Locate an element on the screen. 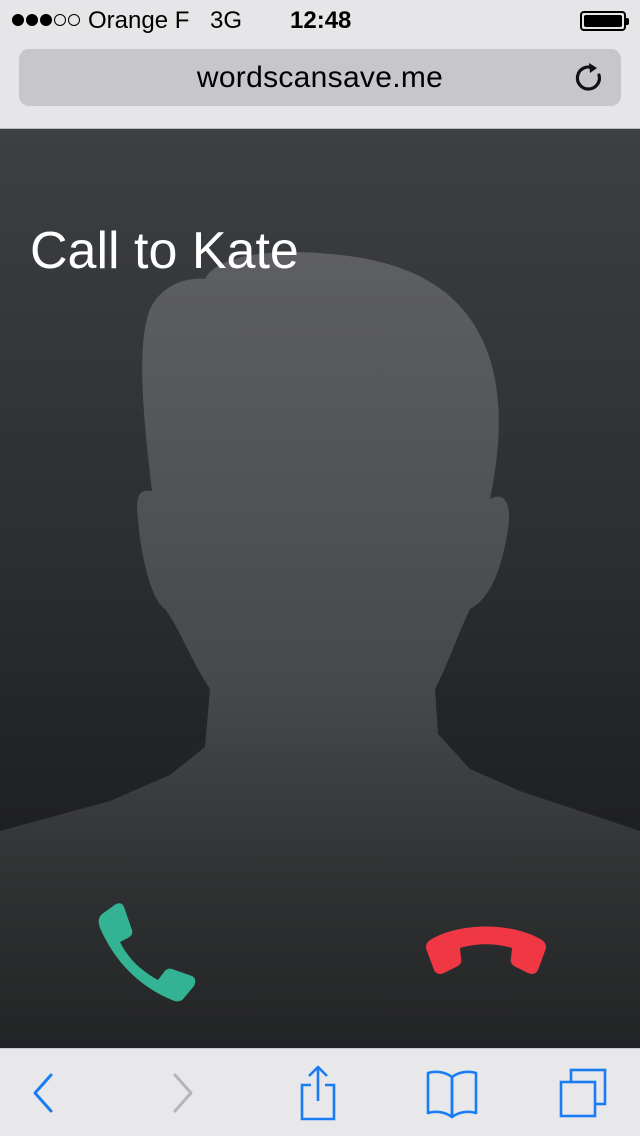 This screenshot has width=640, height=1136. share-icon is located at coordinates (318, 1093).